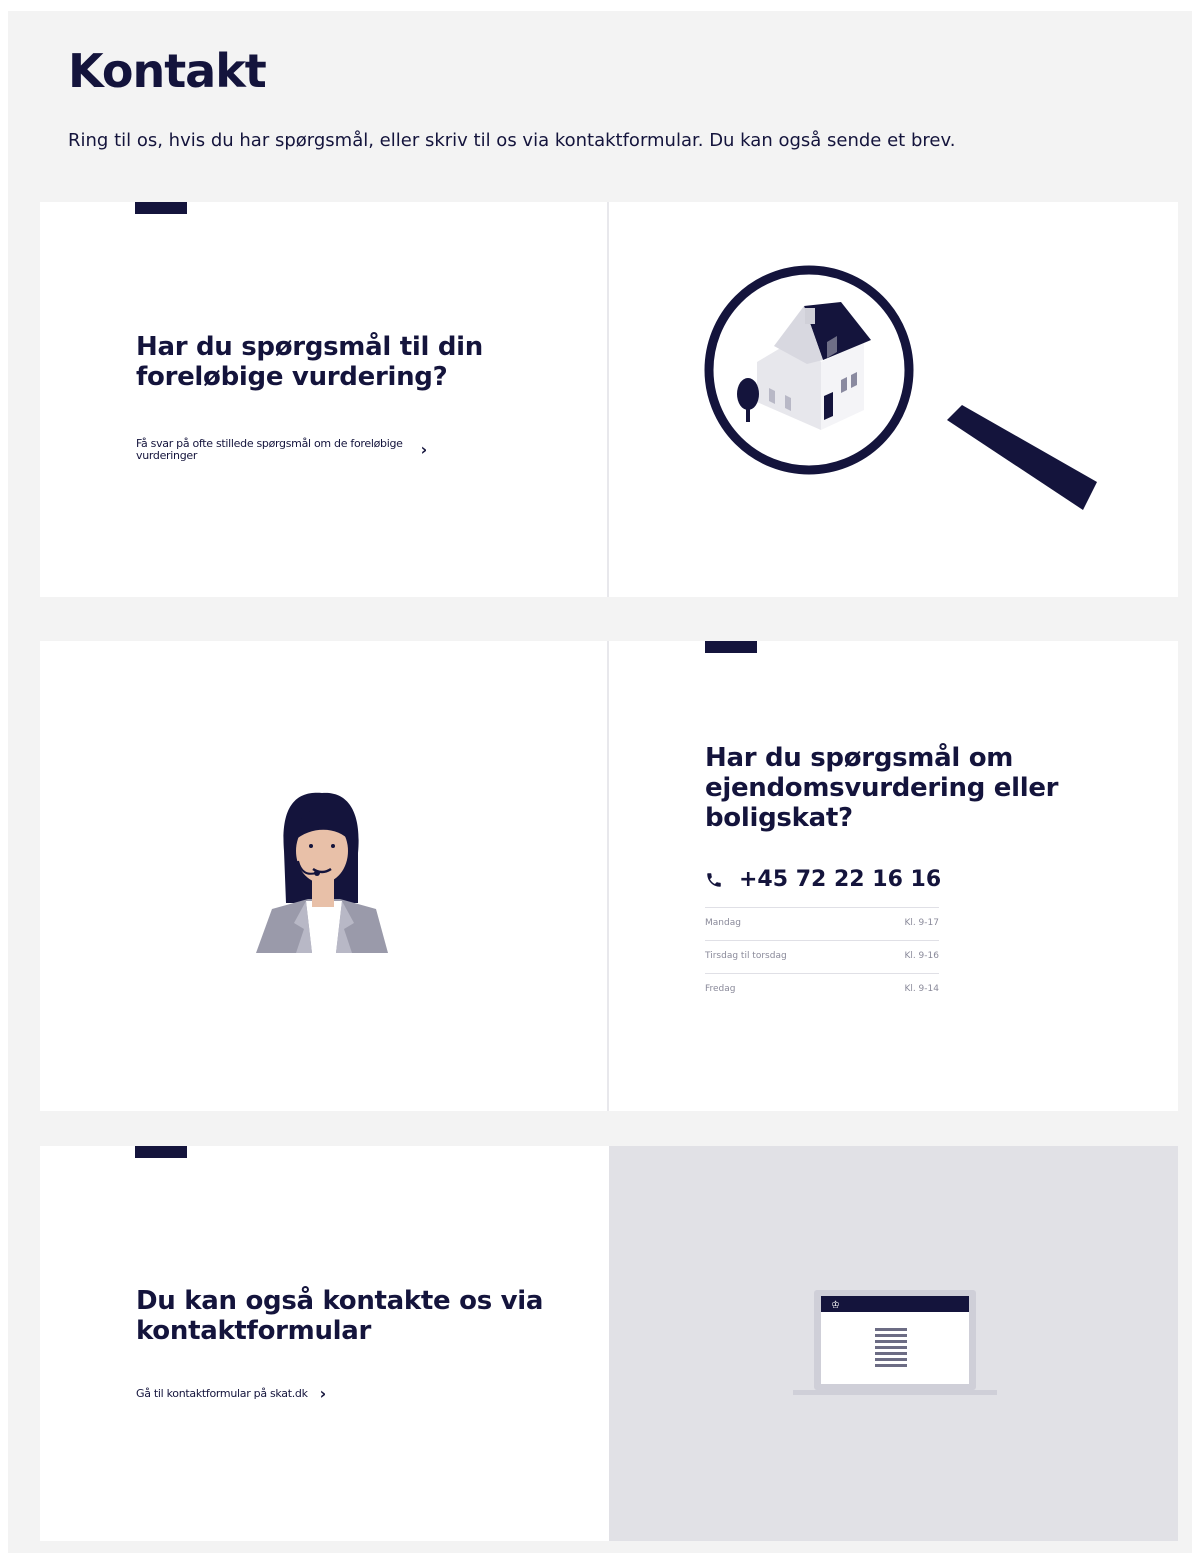 The width and height of the screenshot is (1192, 1553). What do you see at coordinates (828, 406) in the screenshot?
I see `house-door` at bounding box center [828, 406].